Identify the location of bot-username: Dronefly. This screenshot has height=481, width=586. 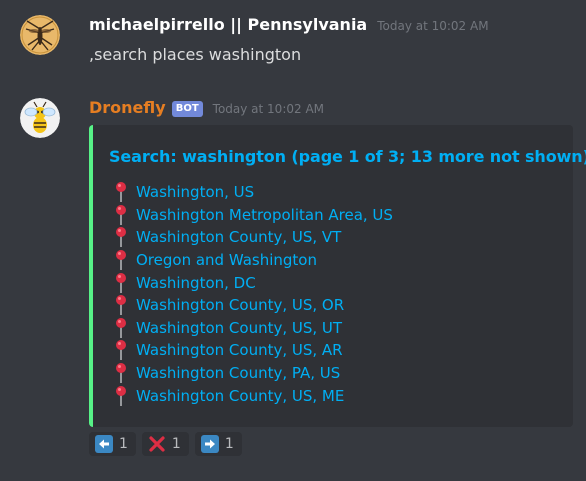
(127, 107).